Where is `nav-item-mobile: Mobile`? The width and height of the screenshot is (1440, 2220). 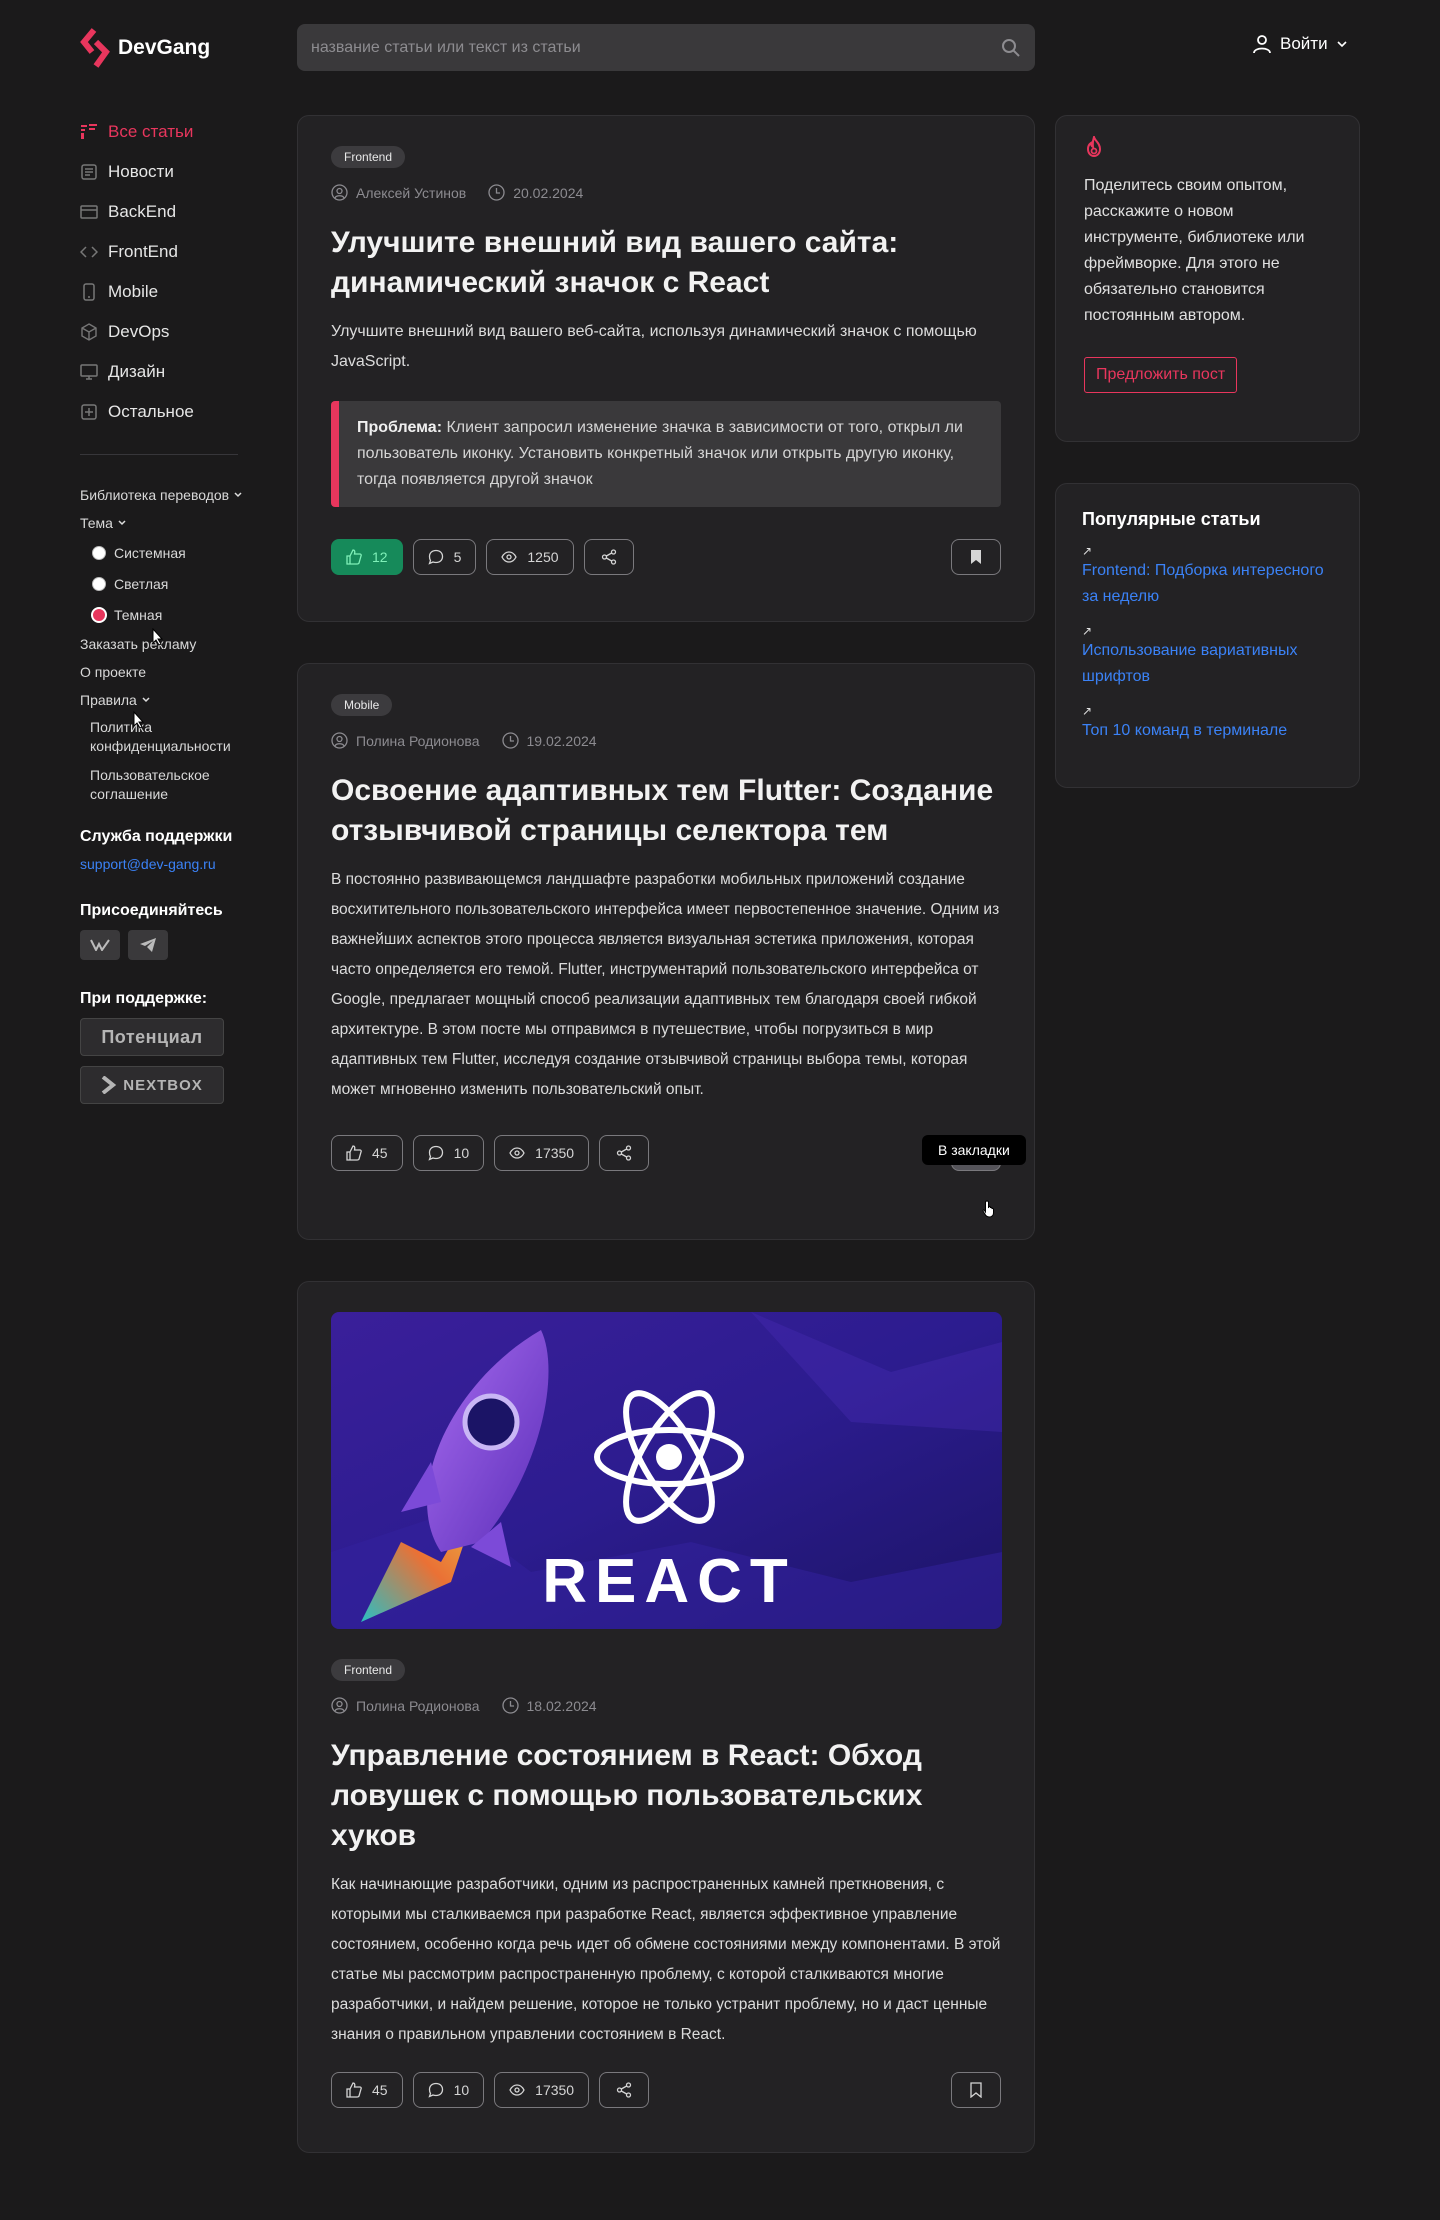 nav-item-mobile: Mobile is located at coordinates (165, 292).